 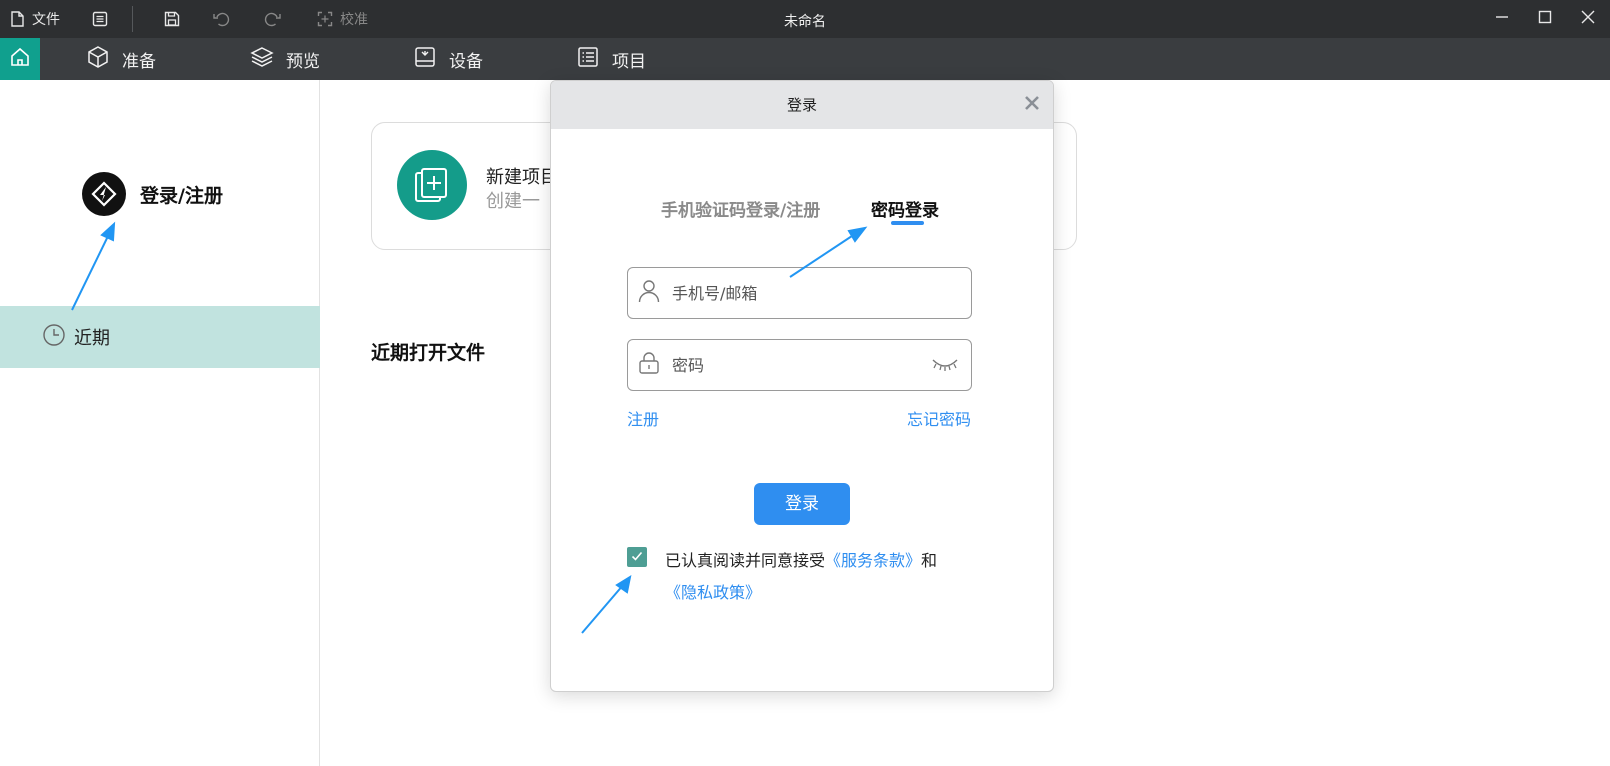 I want to click on nav-tab-prepare: 准备, so click(x=121, y=59).